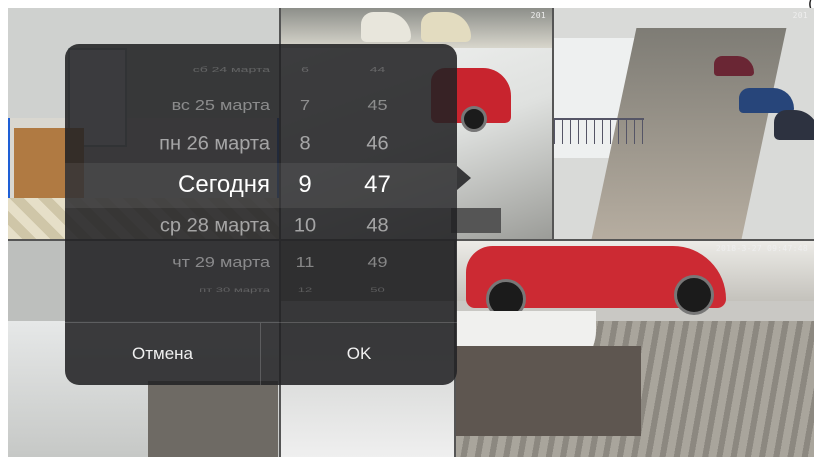  I want to click on minute-option: 46, so click(377, 144).